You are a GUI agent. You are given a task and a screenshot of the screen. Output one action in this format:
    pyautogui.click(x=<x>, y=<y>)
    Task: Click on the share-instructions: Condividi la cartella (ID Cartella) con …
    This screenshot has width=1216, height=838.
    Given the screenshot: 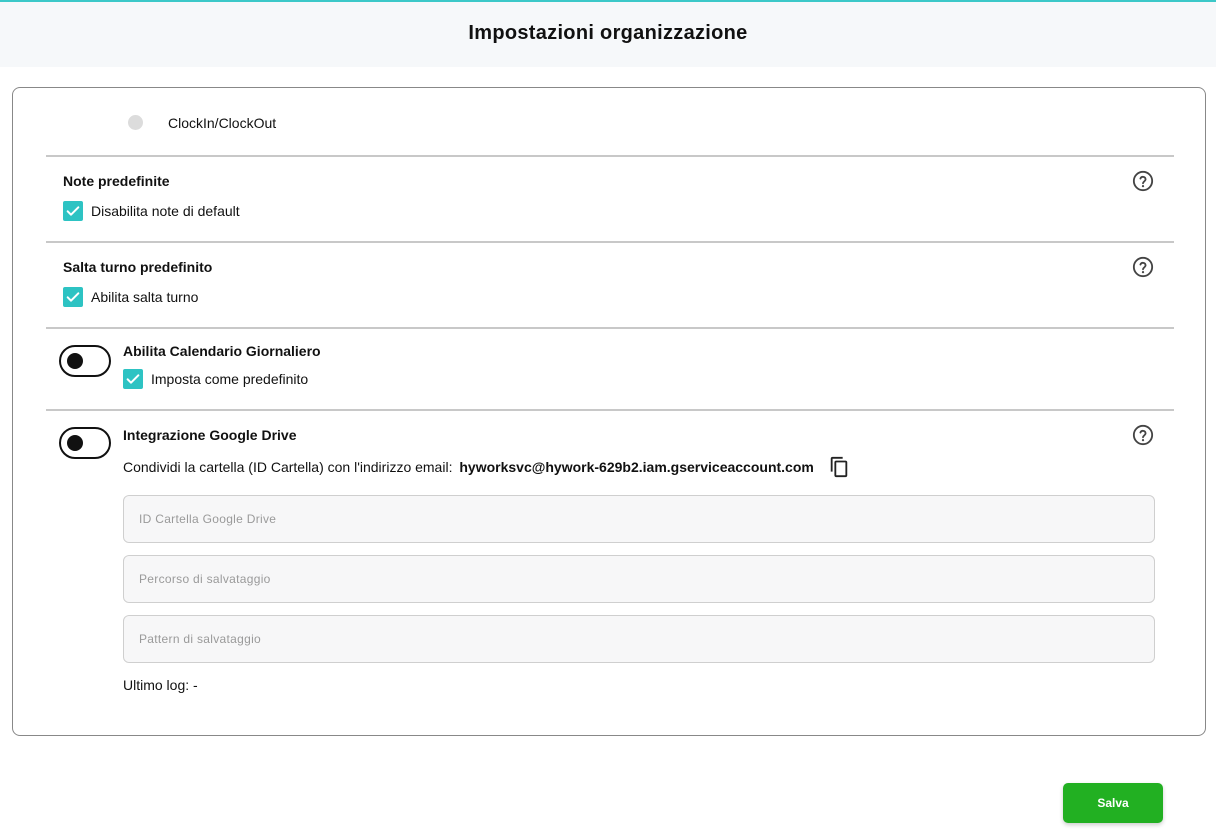 What is the action you would take?
    pyautogui.click(x=468, y=467)
    